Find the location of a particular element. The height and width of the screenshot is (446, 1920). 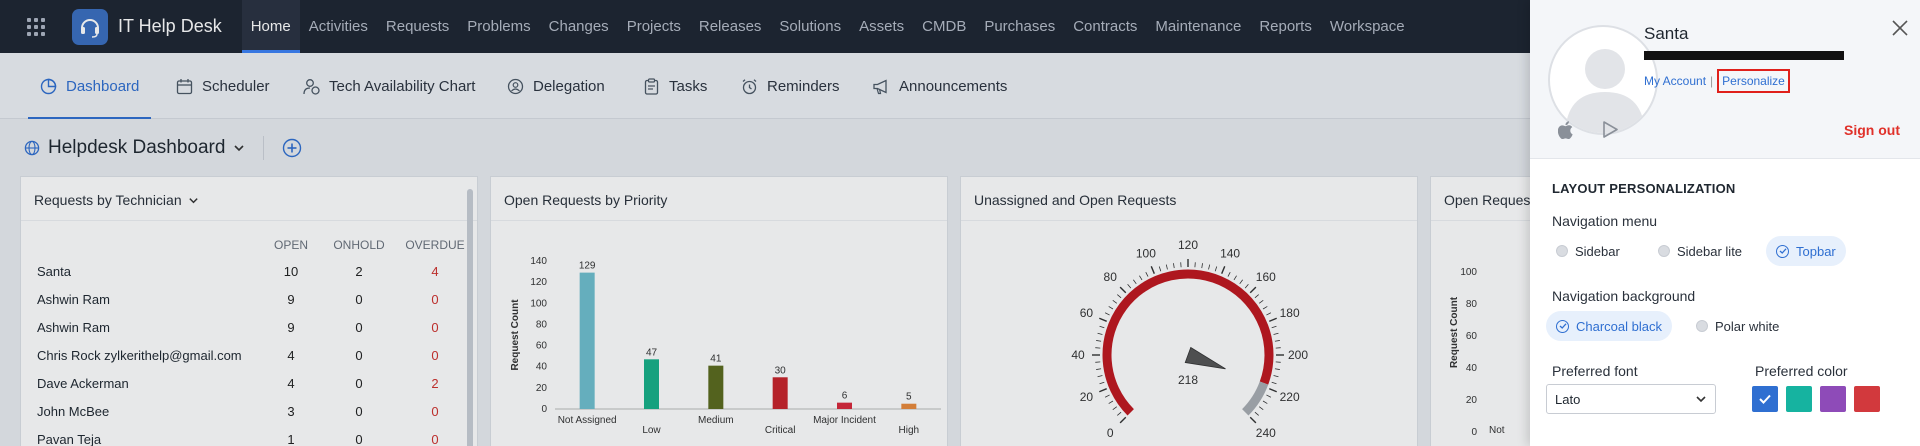

color-swatch-purple is located at coordinates (1833, 399).